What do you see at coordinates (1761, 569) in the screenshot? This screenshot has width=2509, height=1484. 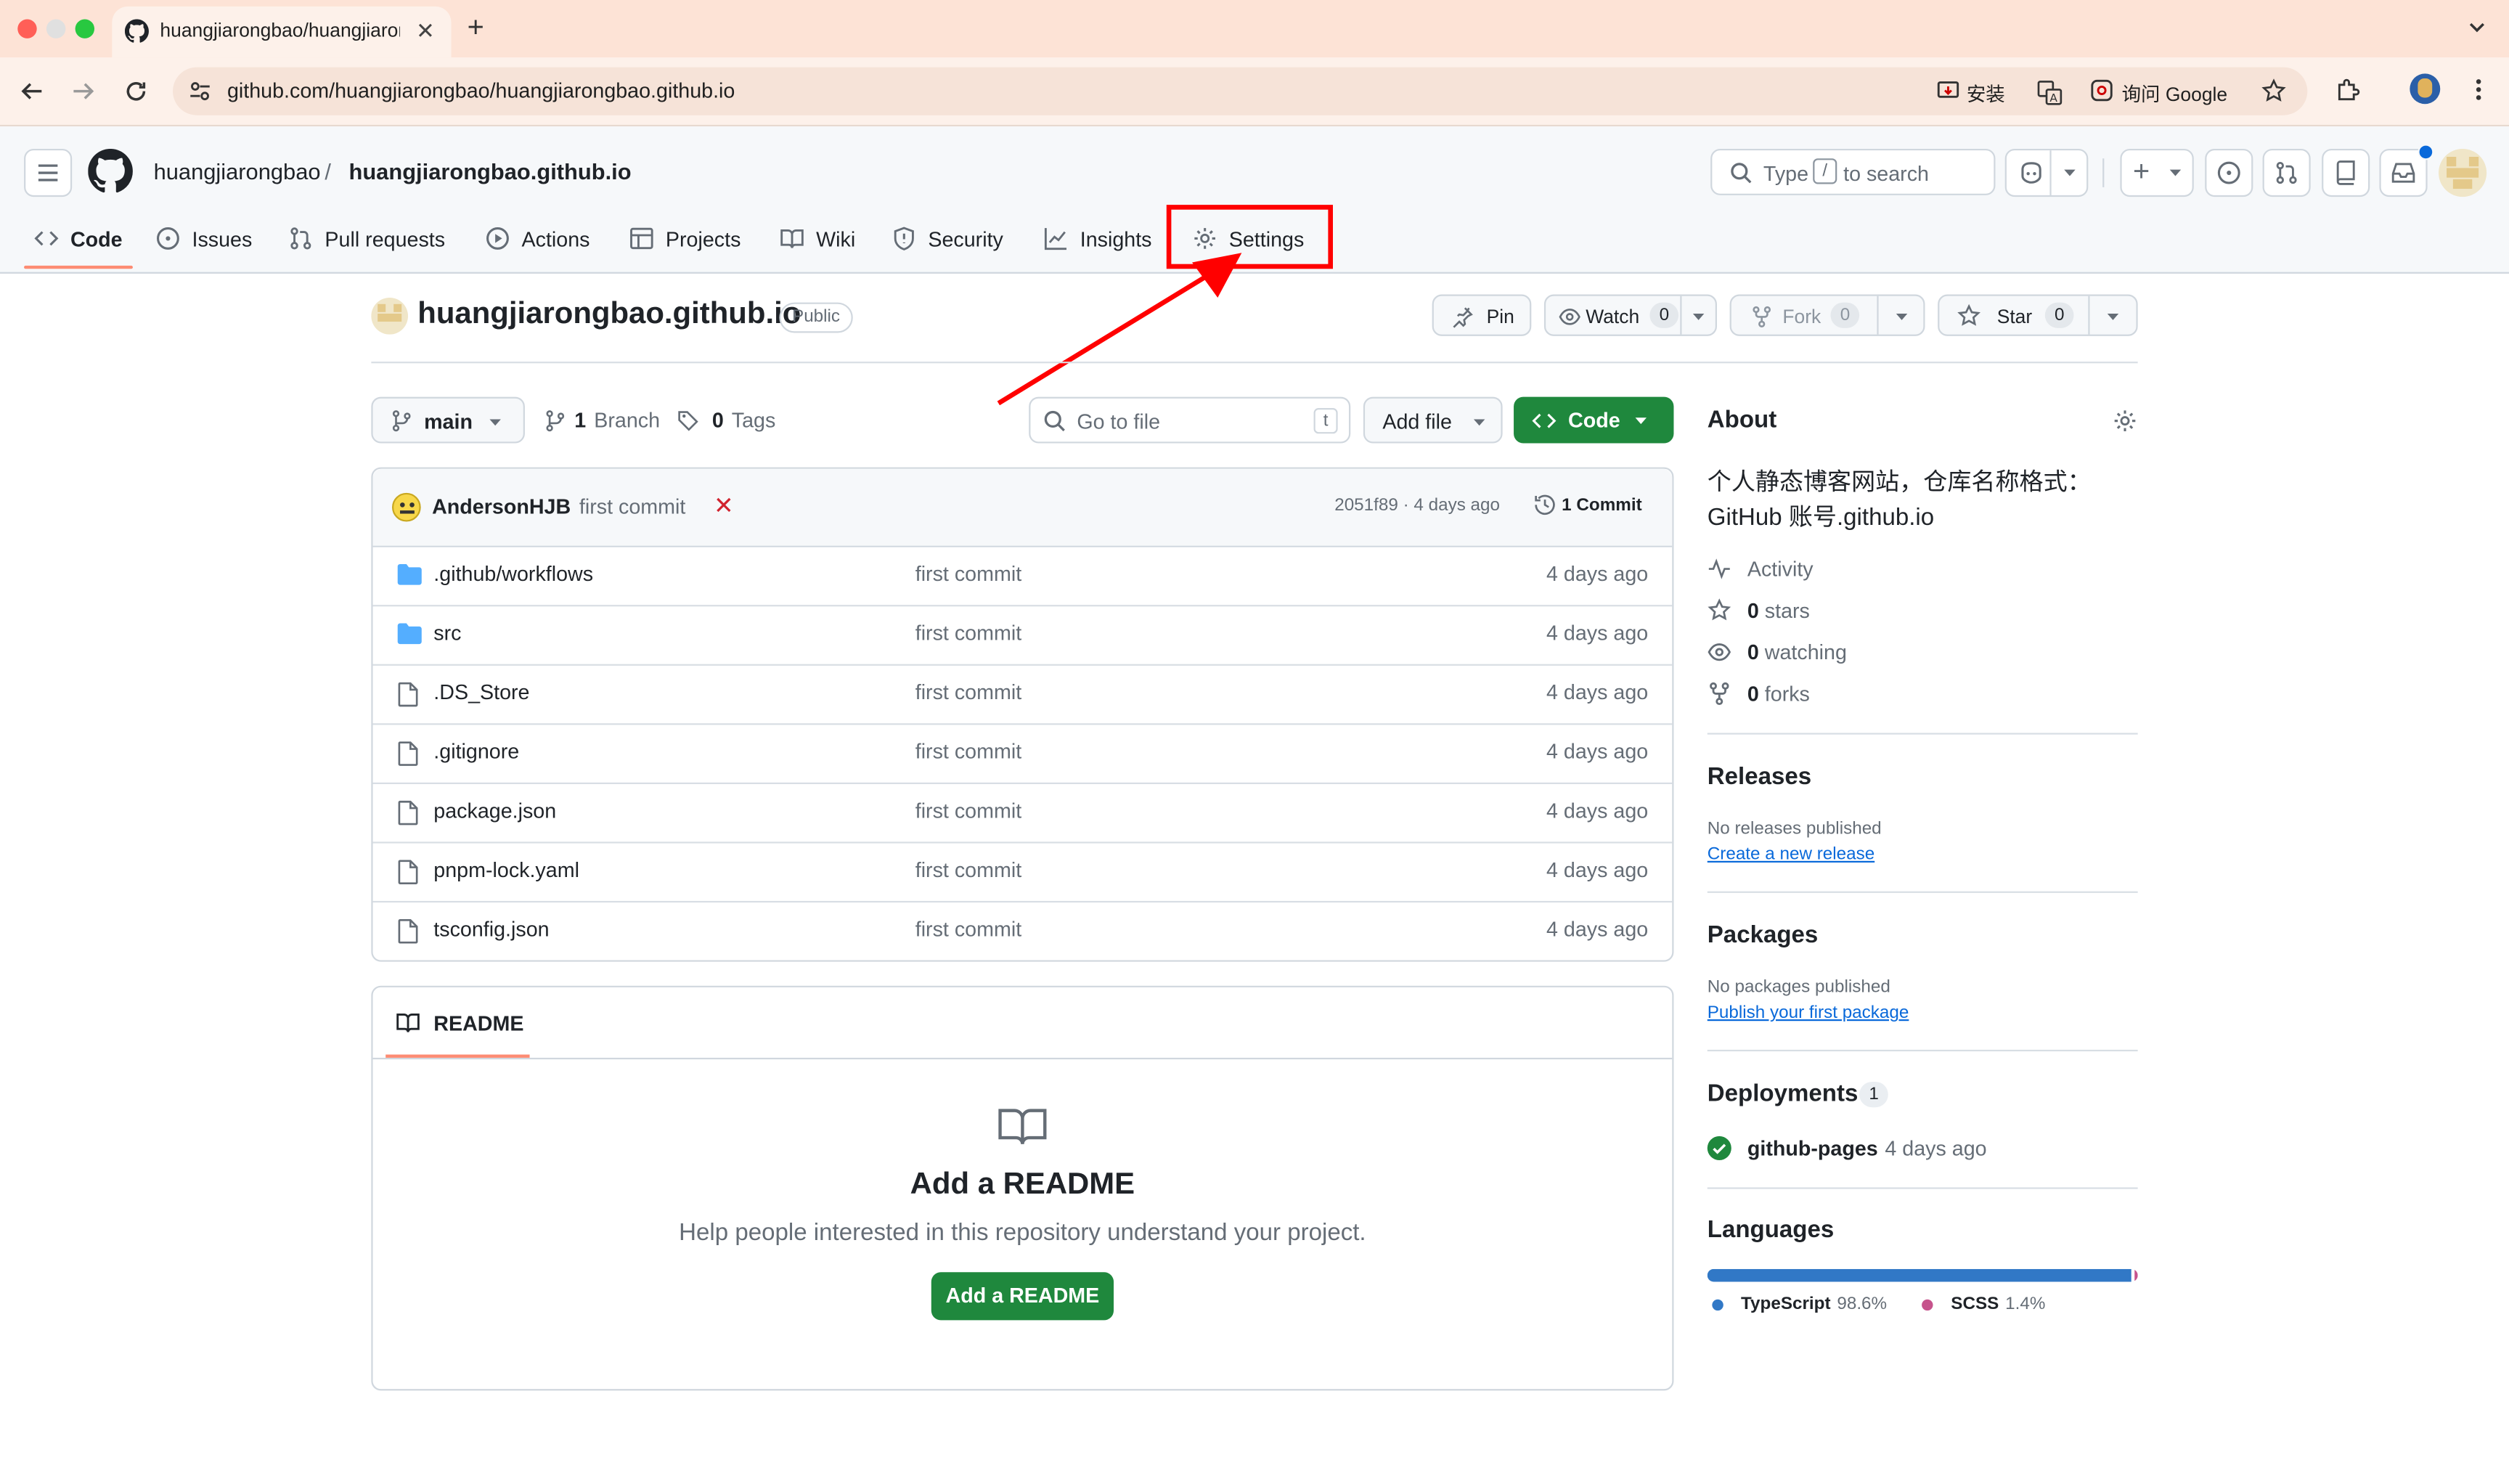 I see `activity-link: Activity` at bounding box center [1761, 569].